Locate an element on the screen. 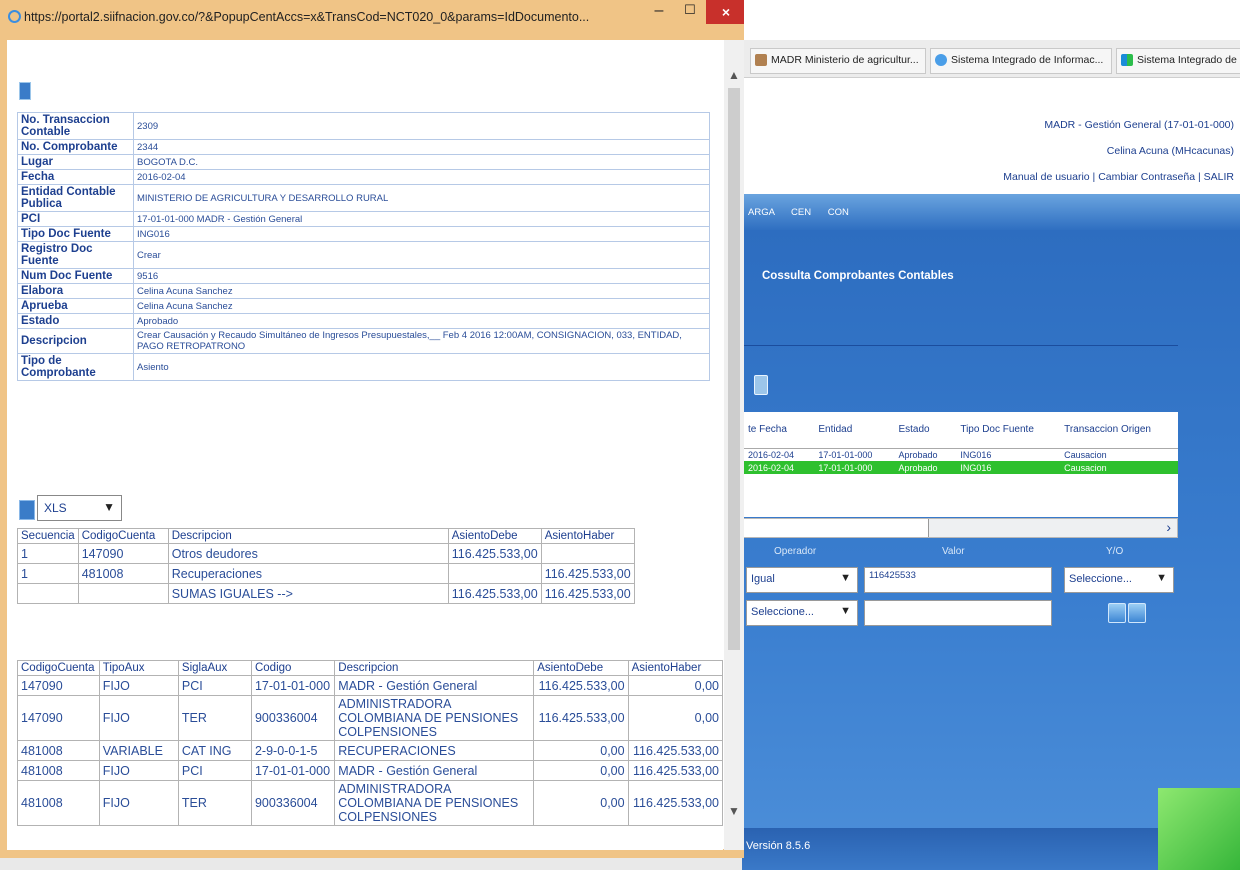 Image resolution: width=1240 pixels, height=870 pixels. valor2-input is located at coordinates (958, 613).